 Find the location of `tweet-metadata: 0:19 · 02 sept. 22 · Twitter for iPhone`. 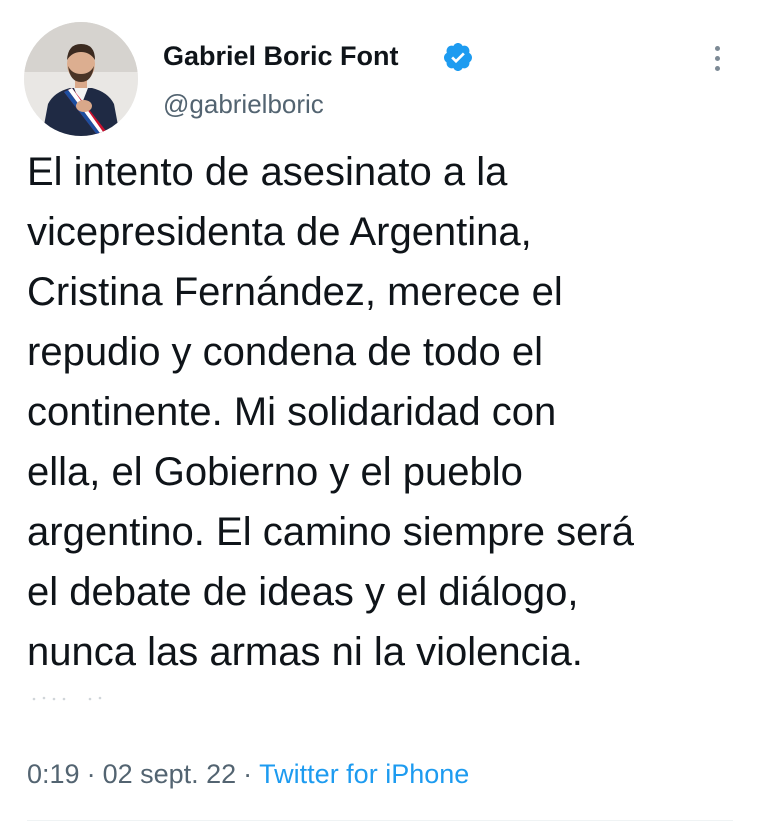

tweet-metadata: 0:19 · 02 sept. 22 · Twitter for iPhone is located at coordinates (248, 774).